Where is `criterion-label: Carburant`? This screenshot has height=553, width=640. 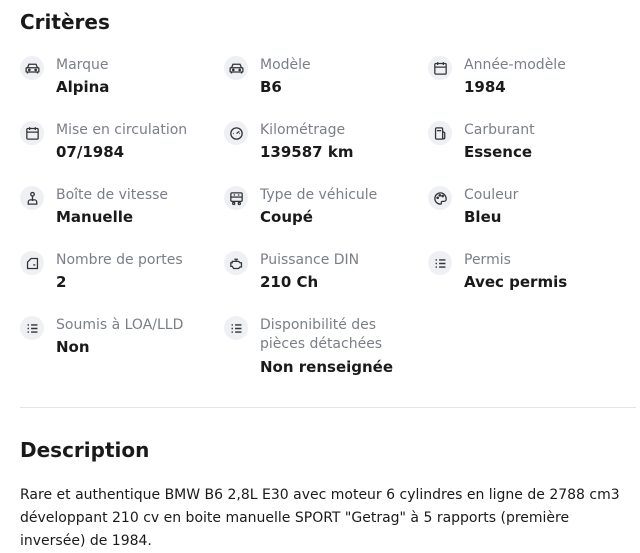
criterion-label: Carburant is located at coordinates (499, 130).